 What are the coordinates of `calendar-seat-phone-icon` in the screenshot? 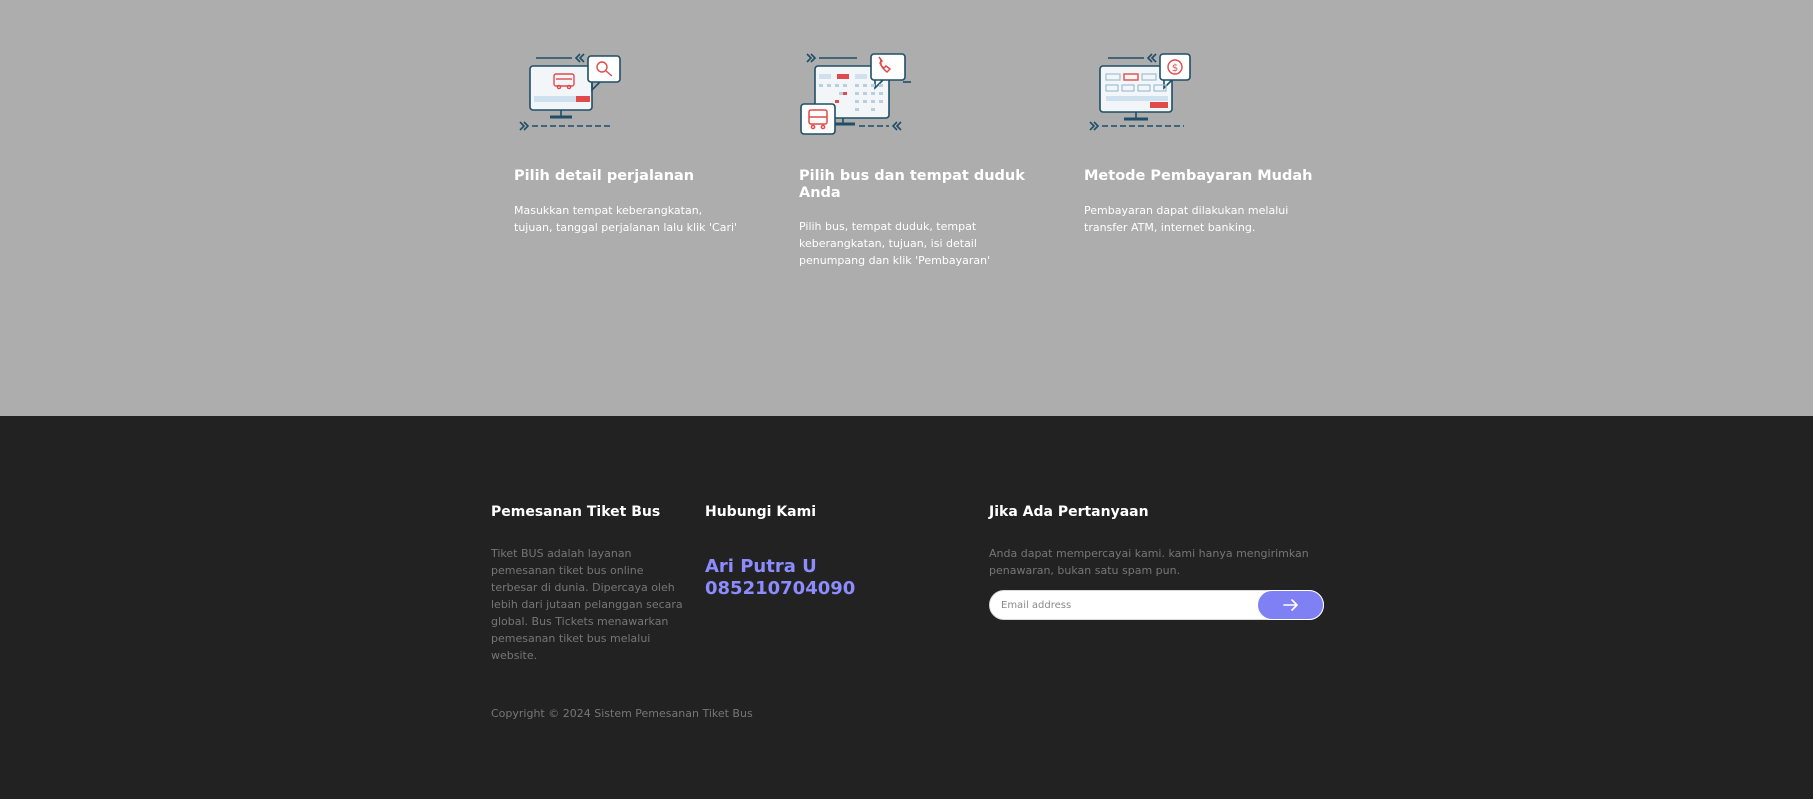 It's located at (855, 94).